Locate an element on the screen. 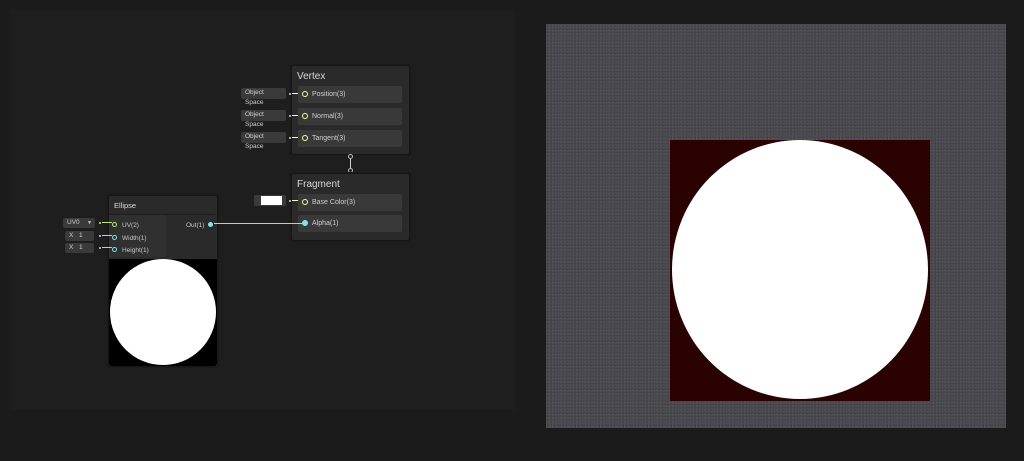 This screenshot has width=1024, height=461. vertex-context: Vertex Position(3) Normal(3) Tangent(3) is located at coordinates (350, 110).